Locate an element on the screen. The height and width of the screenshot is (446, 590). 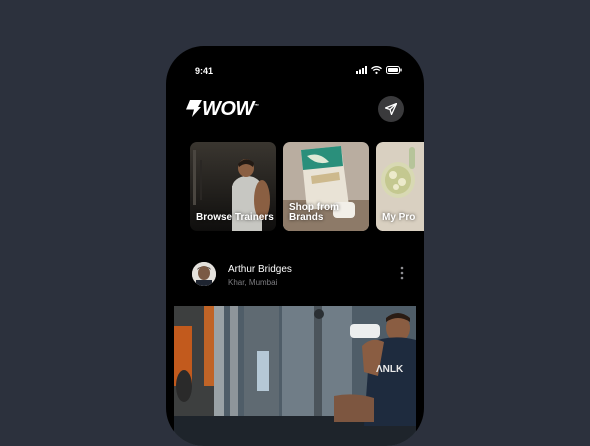
post-user-name: Arthur Bridges is located at coordinates (260, 269).